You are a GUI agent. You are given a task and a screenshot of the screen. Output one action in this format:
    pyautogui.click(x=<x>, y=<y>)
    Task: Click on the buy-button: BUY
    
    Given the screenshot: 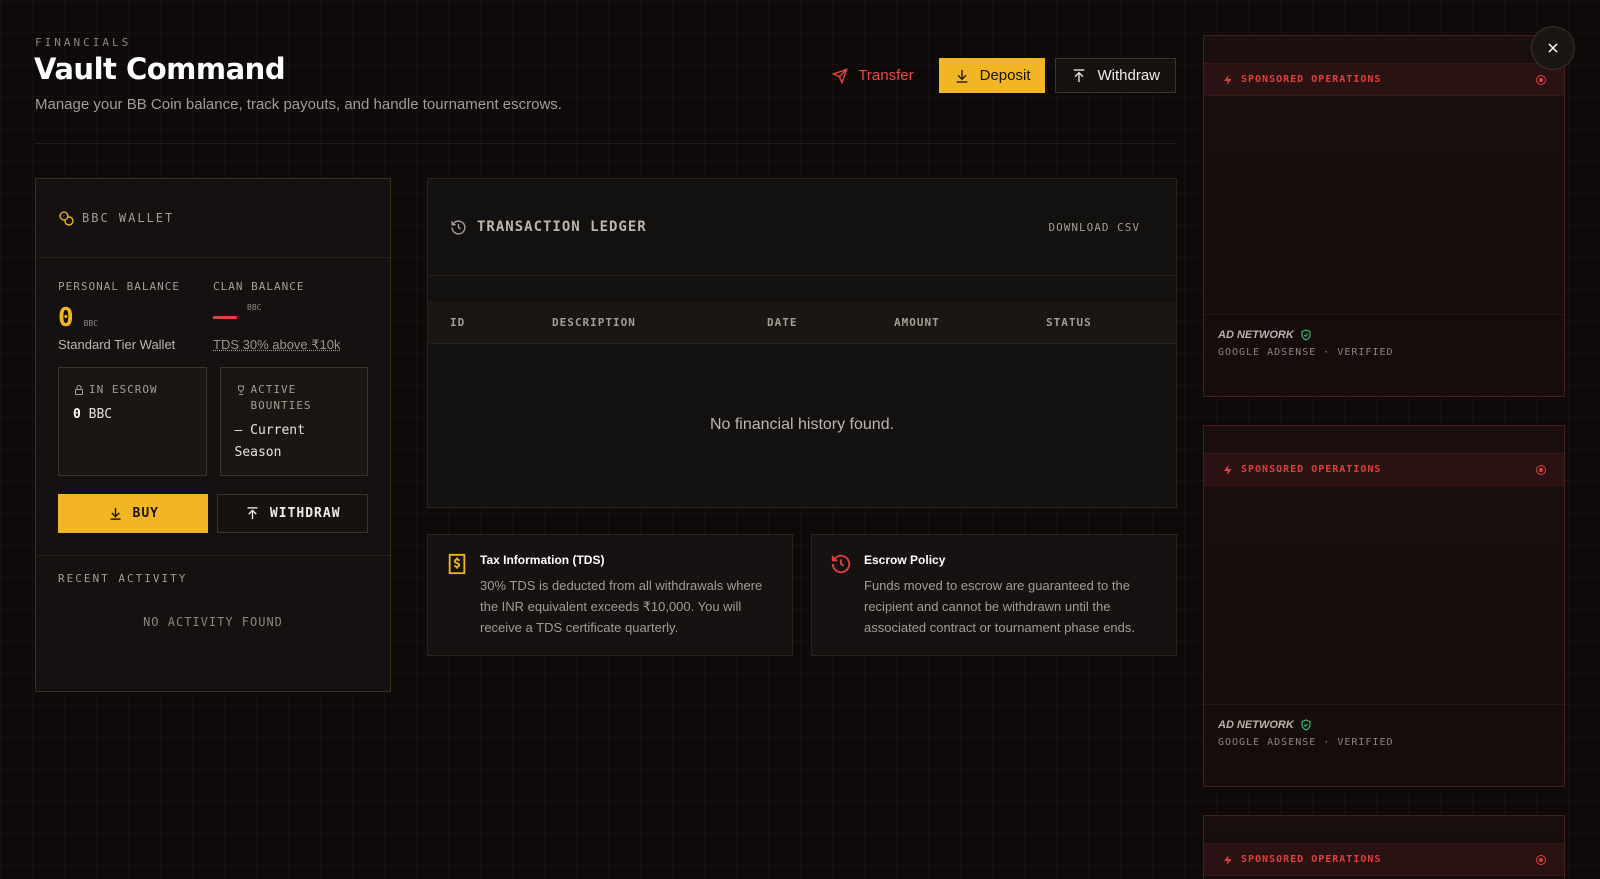 What is the action you would take?
    pyautogui.click(x=133, y=513)
    